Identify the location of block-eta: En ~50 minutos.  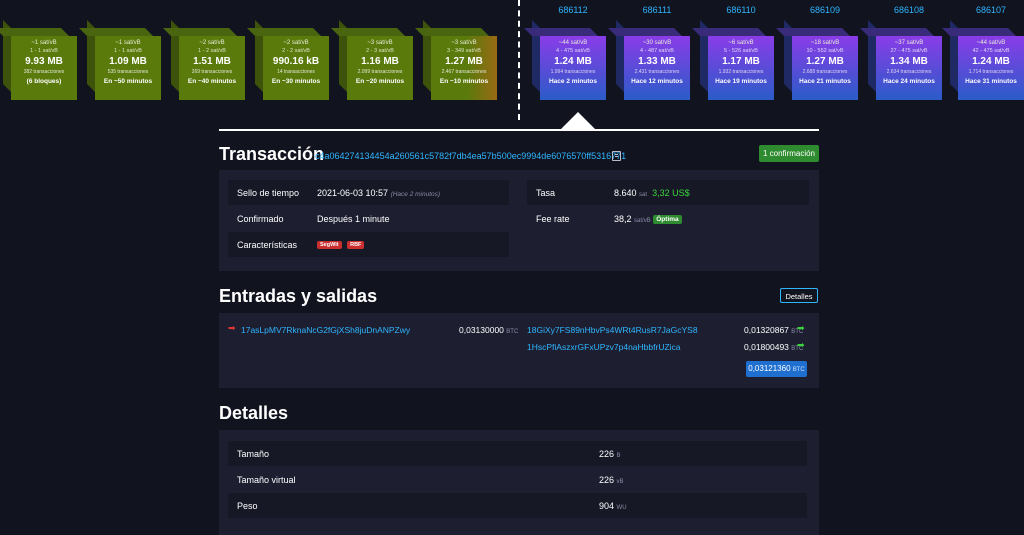
(128, 82).